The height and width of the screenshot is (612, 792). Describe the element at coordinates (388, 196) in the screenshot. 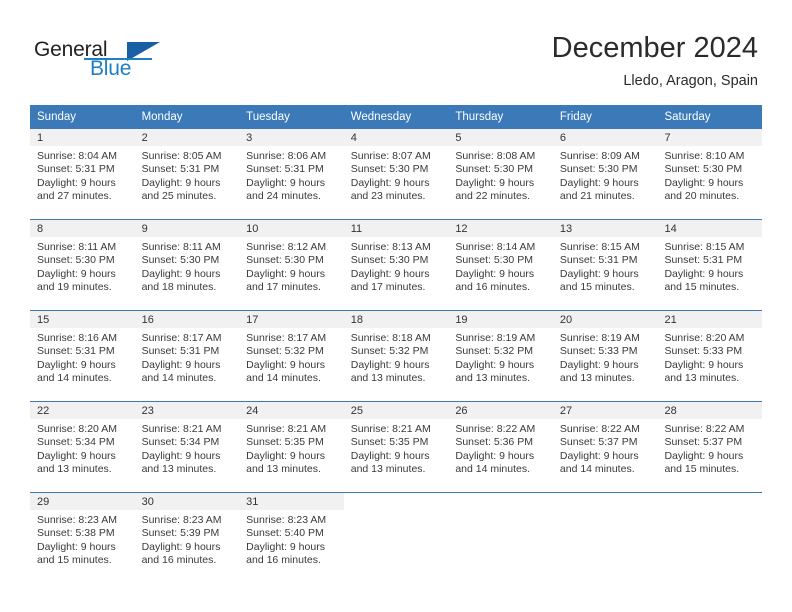

I see `daylight-text-line2: and 23 minutes.` at that location.